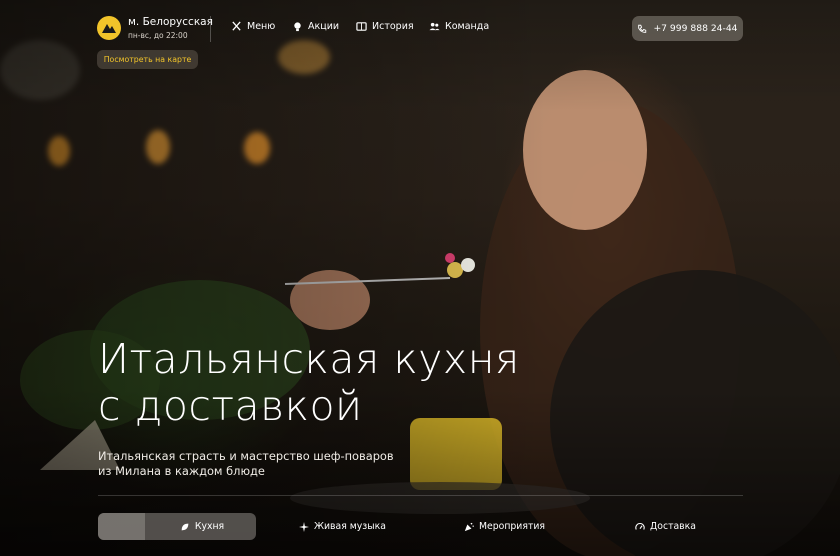 The image size is (840, 556). Describe the element at coordinates (170, 22) in the screenshot. I see `metro-station: м. Белорусская` at that location.